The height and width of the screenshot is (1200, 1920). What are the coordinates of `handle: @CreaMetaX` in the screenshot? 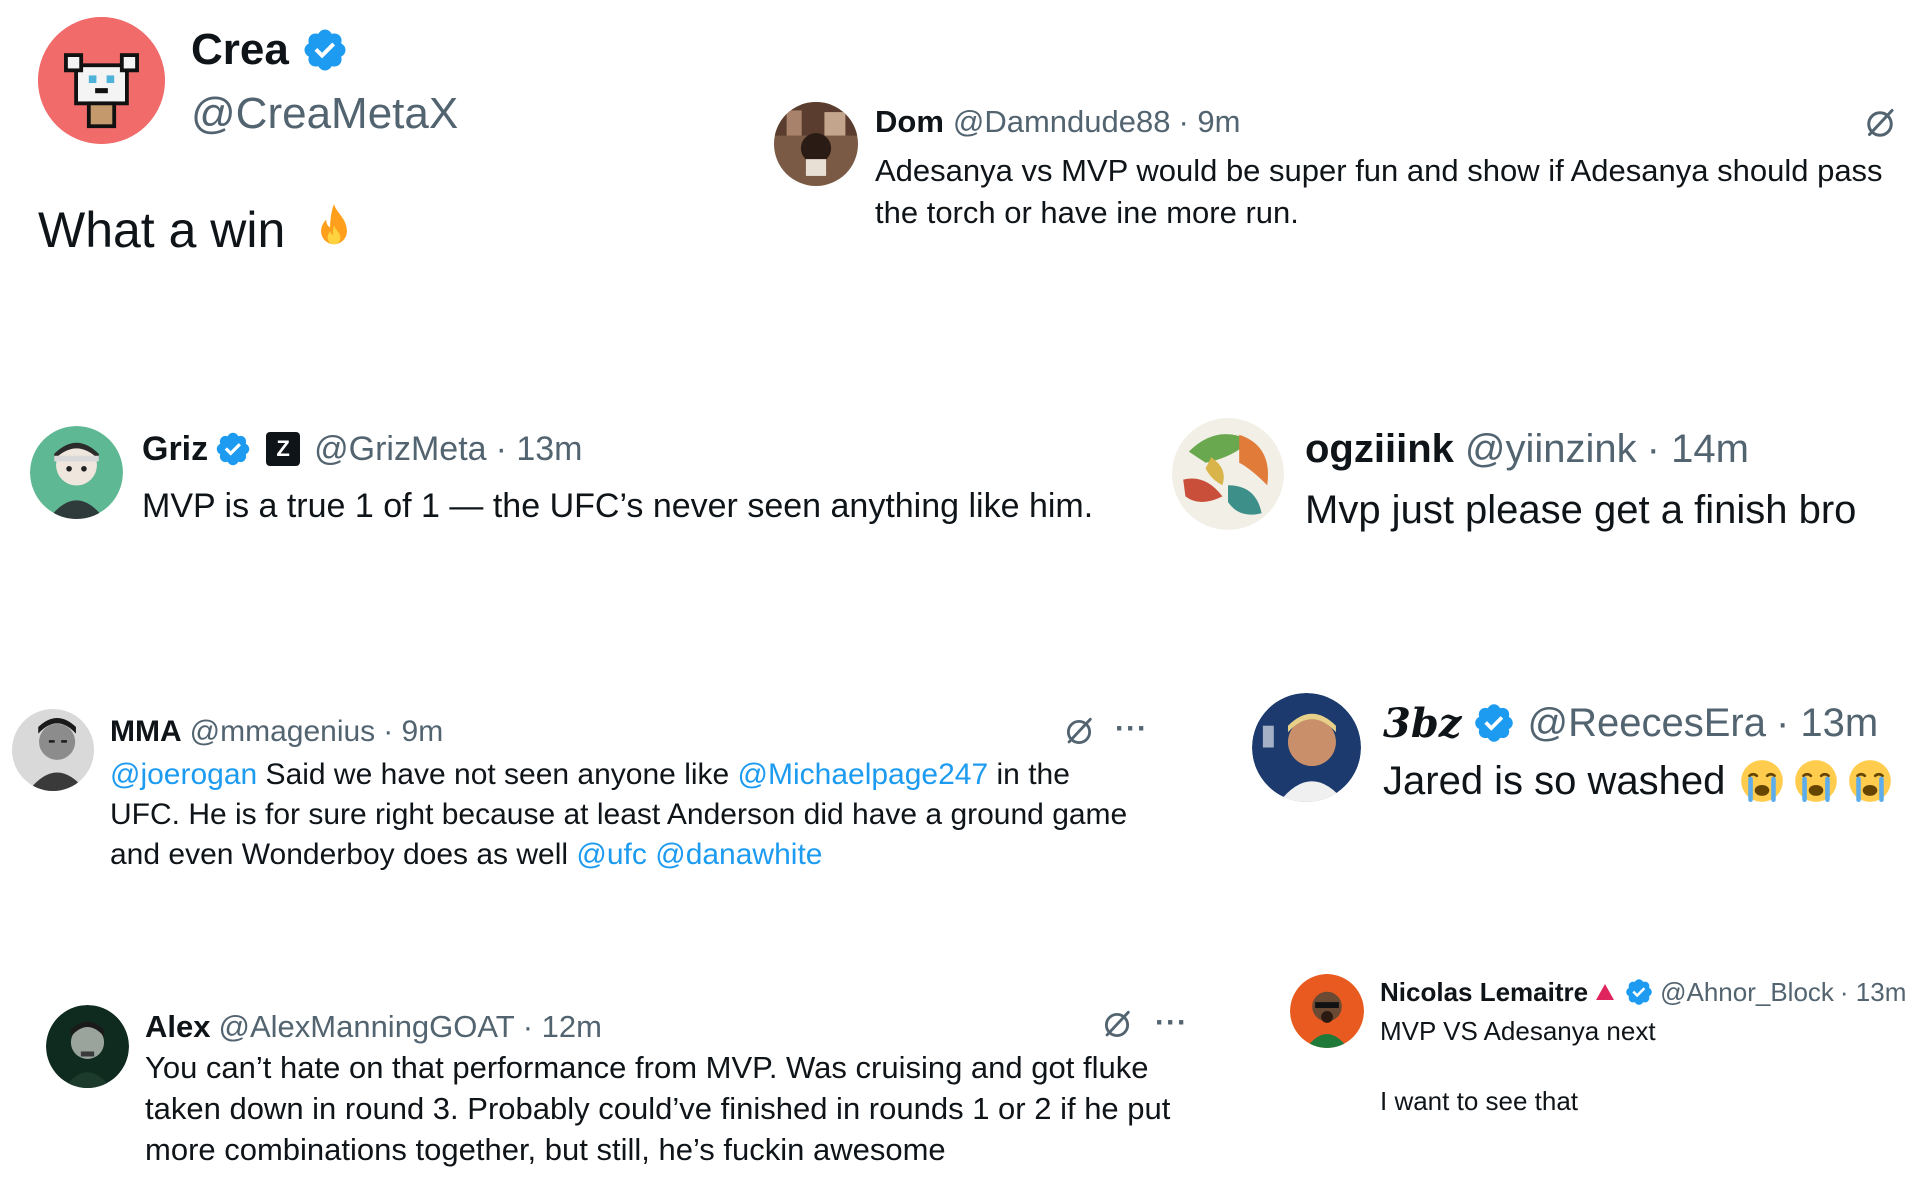 It's located at (324, 114).